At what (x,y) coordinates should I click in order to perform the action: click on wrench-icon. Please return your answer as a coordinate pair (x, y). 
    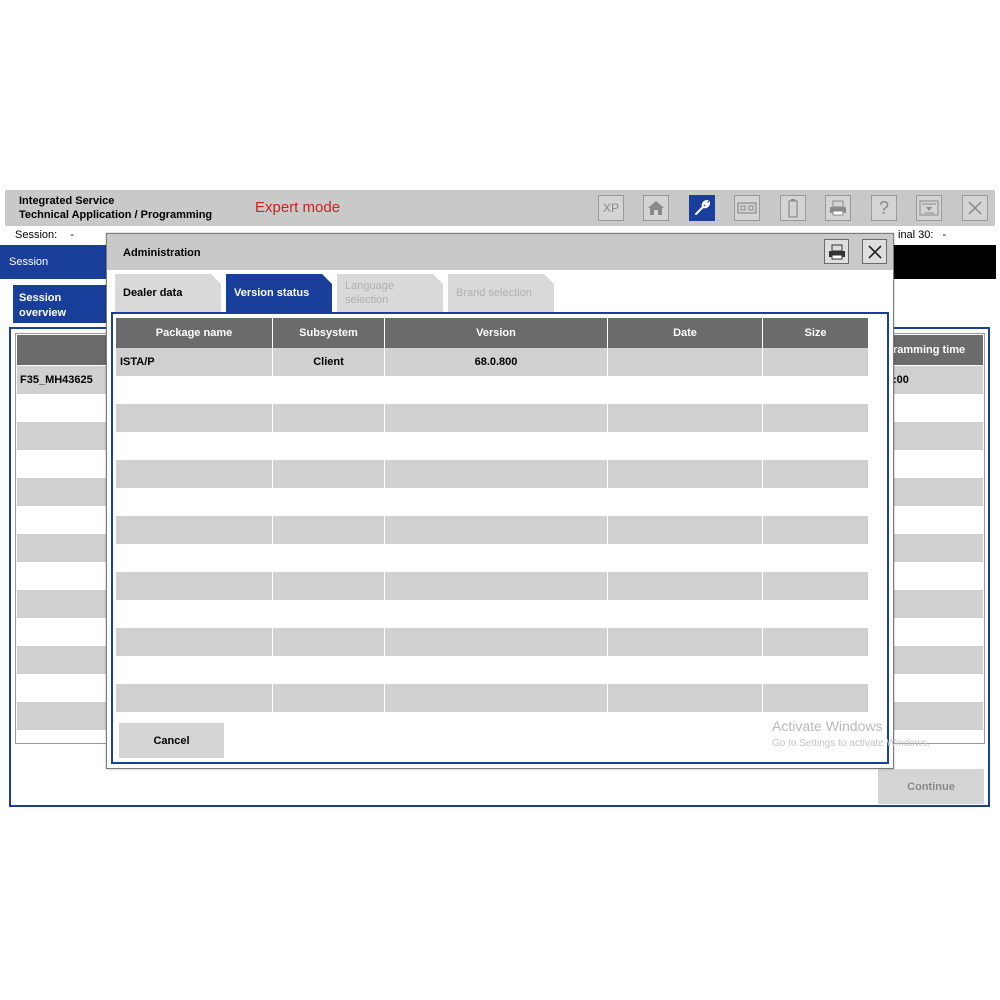
    Looking at the image, I should click on (703, 207).